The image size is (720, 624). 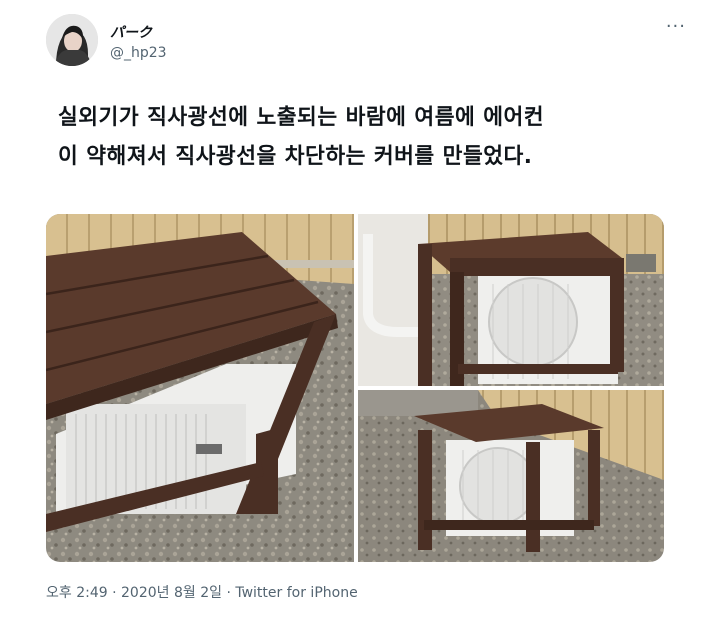 I want to click on avatar, so click(x=72, y=40).